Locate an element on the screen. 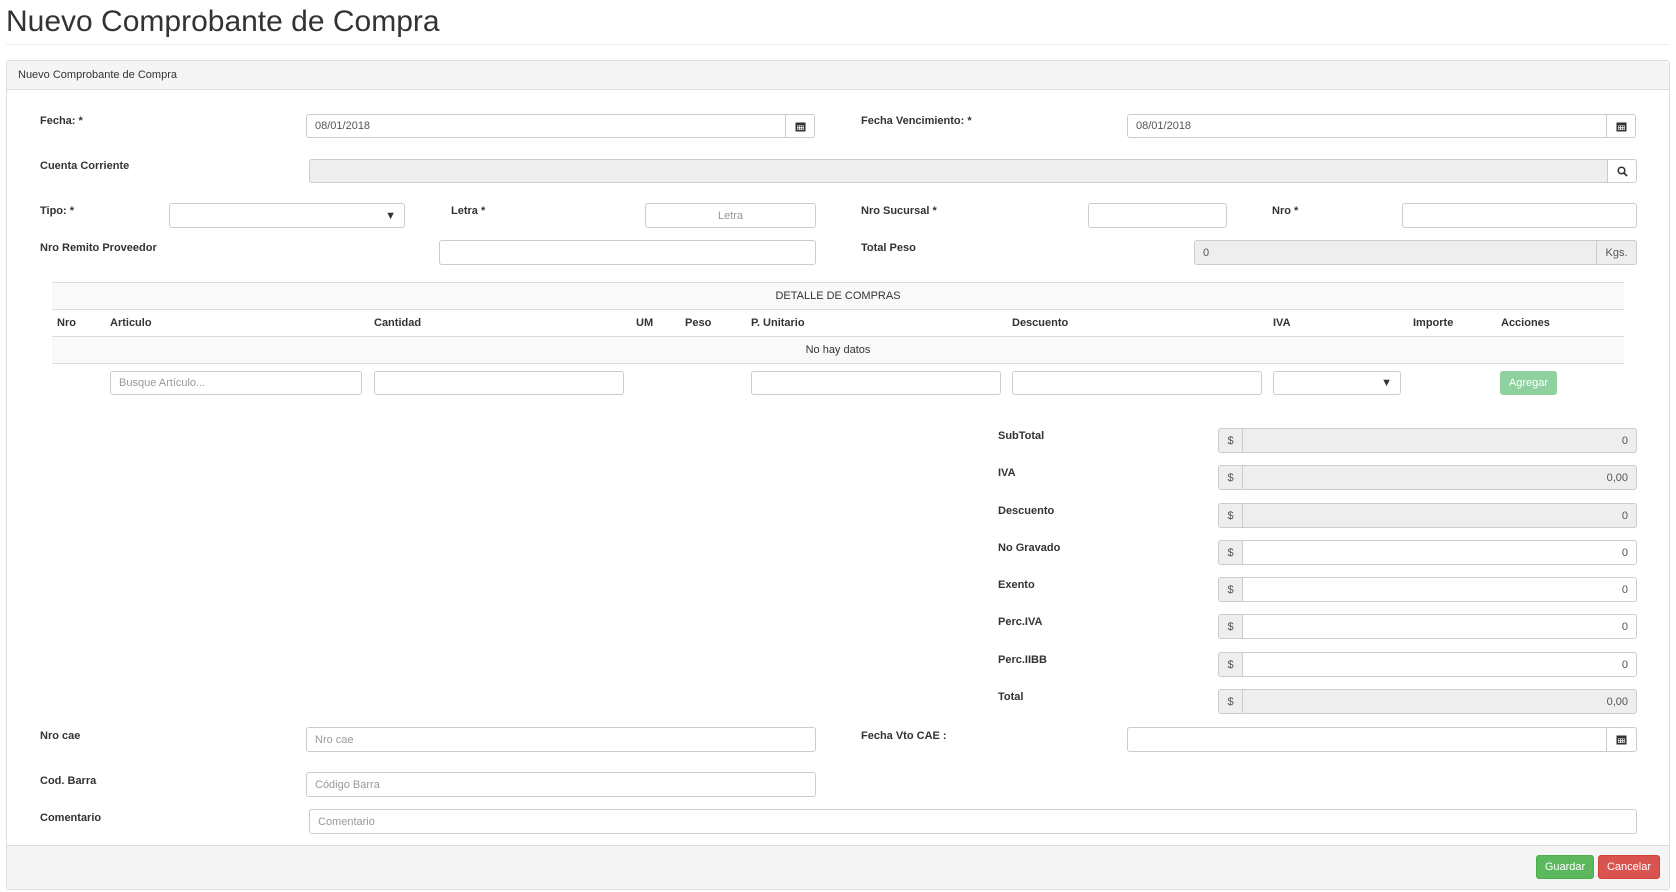  col-descuento: Descuento is located at coordinates (1040, 323).